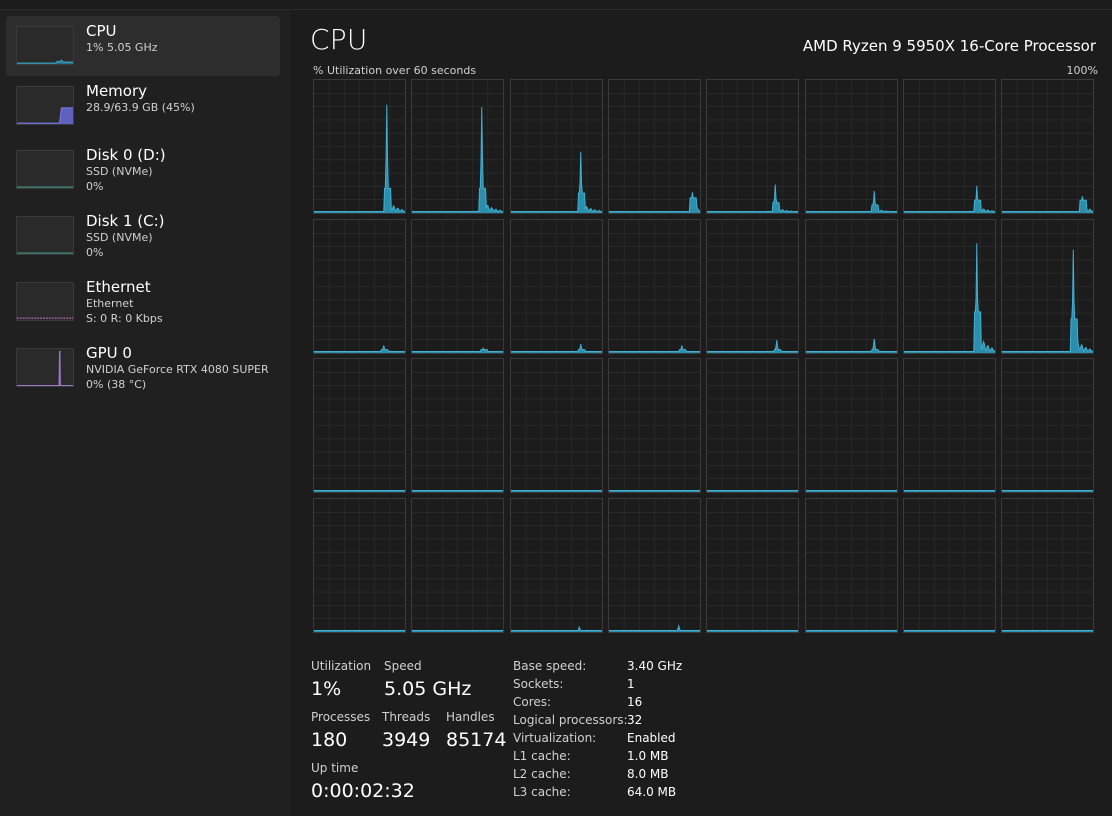 The width and height of the screenshot is (1112, 816). I want to click on memory-thumbnail-graph, so click(45, 105).